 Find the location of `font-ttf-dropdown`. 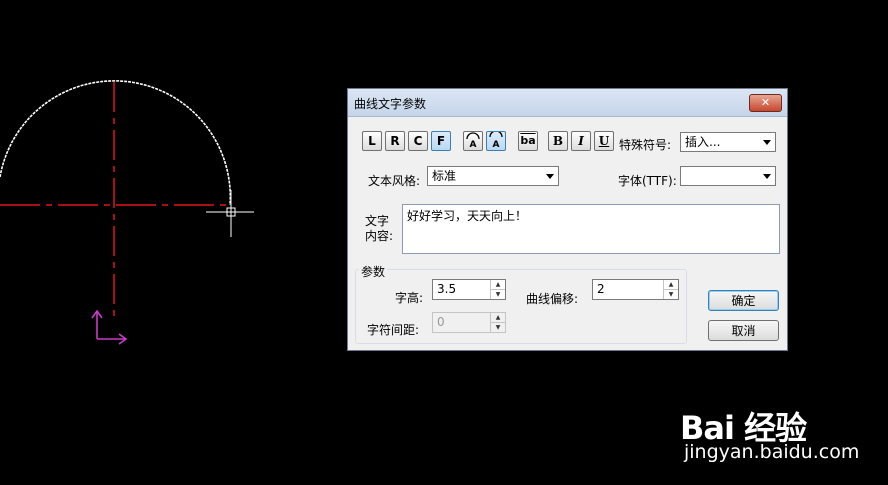

font-ttf-dropdown is located at coordinates (728, 176).